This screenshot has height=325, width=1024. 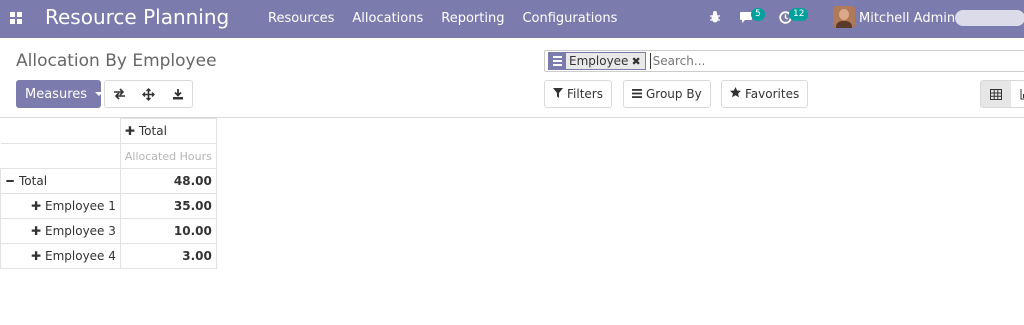 I want to click on exchange-icon, so click(x=119, y=94).